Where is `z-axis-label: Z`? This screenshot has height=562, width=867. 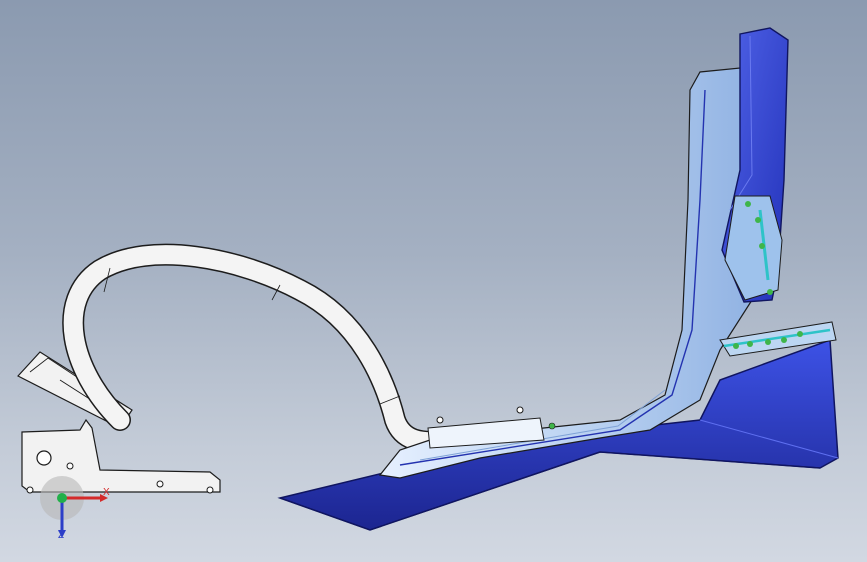 z-axis-label: Z is located at coordinates (61, 535).